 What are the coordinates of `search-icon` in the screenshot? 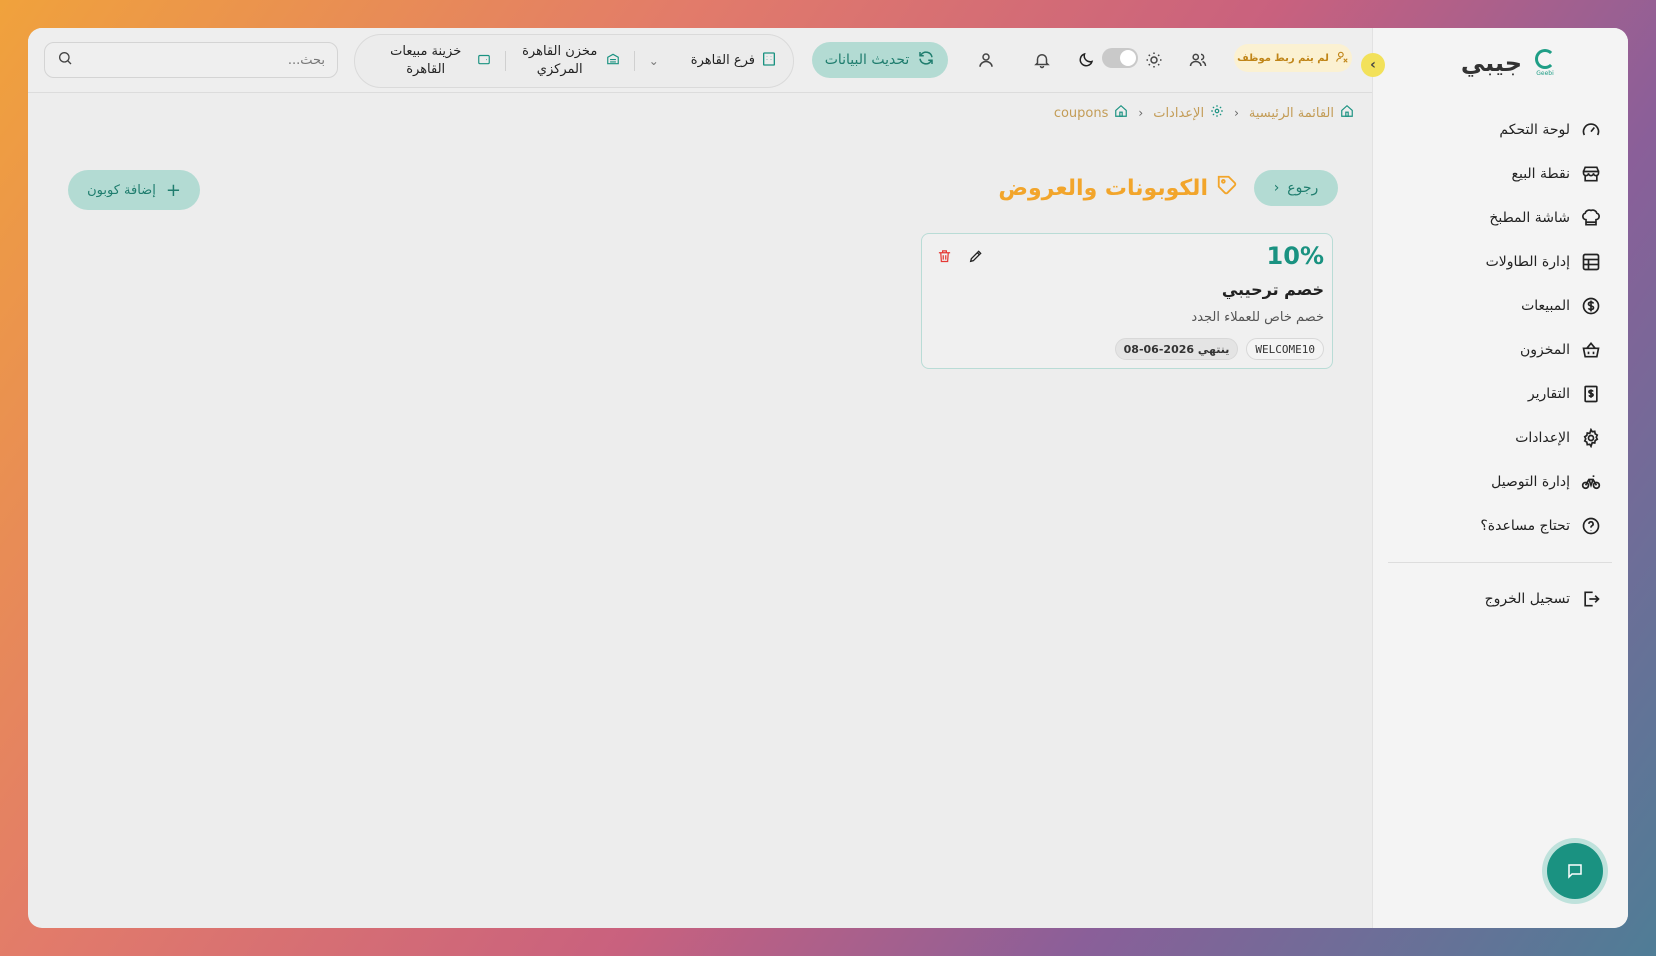 It's located at (65, 60).